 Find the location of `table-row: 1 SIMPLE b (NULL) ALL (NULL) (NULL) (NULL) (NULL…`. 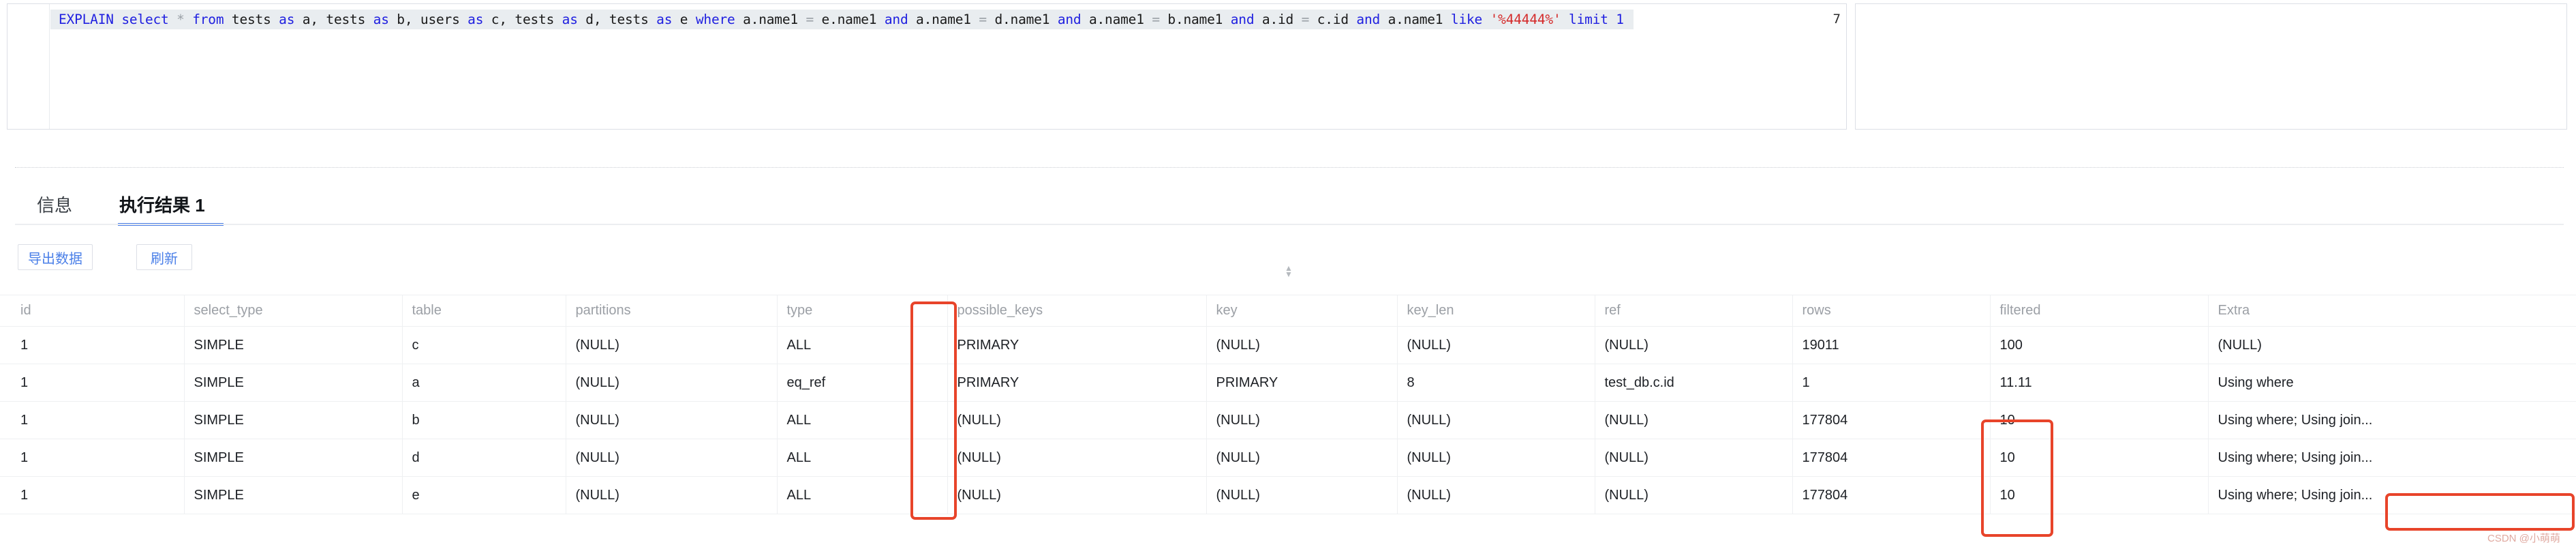

table-row: 1 SIMPLE b (NULL) ALL (NULL) (NULL) (NULL) (NULL… is located at coordinates (1288, 420).